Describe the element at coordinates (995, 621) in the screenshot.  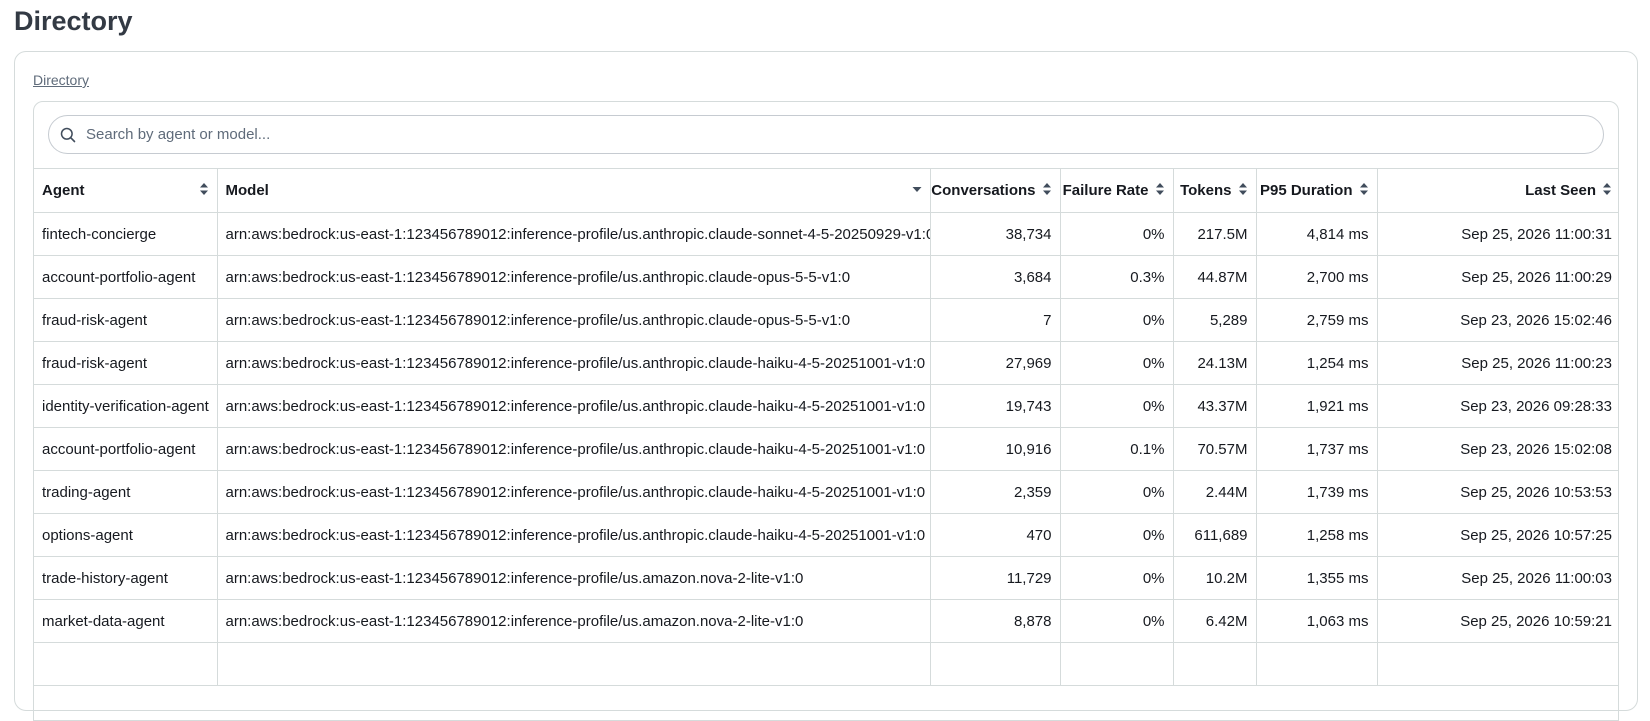
I see `conversations-cell: 8,878` at that location.